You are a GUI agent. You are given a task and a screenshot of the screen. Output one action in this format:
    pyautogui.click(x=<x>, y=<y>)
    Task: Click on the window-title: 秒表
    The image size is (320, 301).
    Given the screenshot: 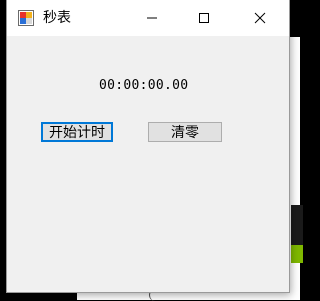 What is the action you would take?
    pyautogui.click(x=57, y=18)
    